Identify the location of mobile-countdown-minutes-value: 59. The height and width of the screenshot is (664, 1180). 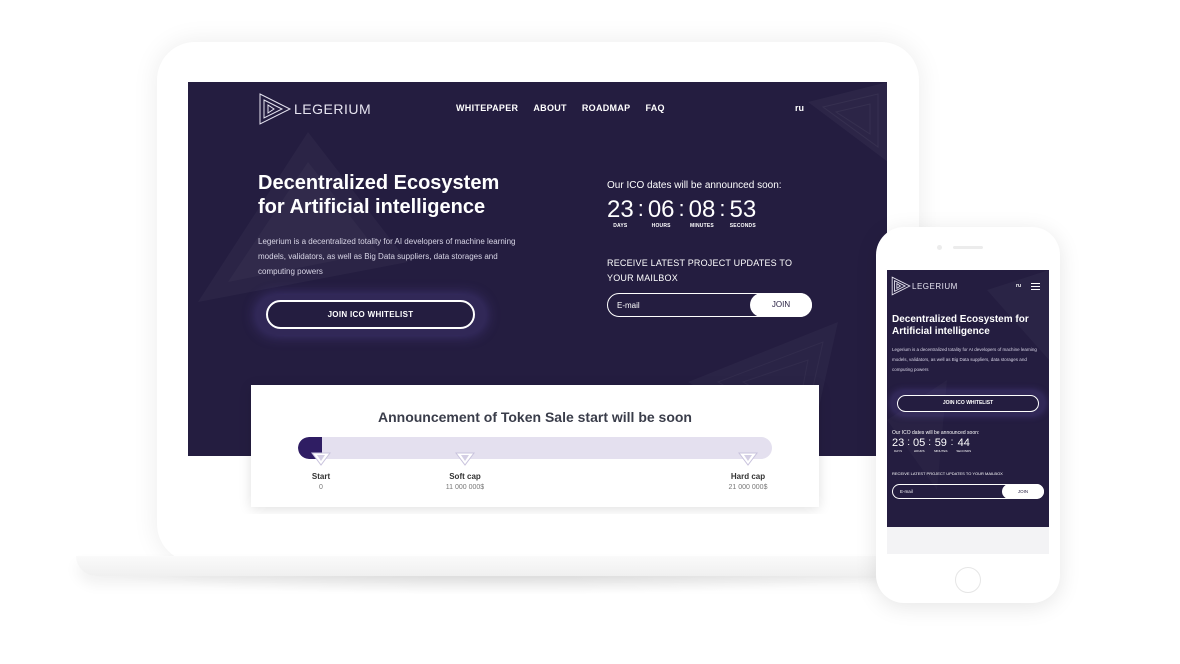
(940, 443).